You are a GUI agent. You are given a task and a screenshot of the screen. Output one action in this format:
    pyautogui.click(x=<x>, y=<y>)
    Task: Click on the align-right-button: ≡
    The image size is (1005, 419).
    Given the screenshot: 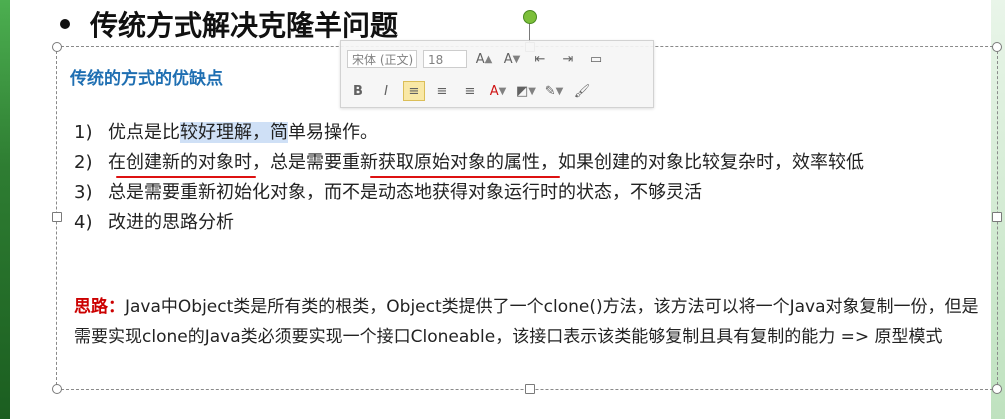 What is the action you would take?
    pyautogui.click(x=470, y=91)
    